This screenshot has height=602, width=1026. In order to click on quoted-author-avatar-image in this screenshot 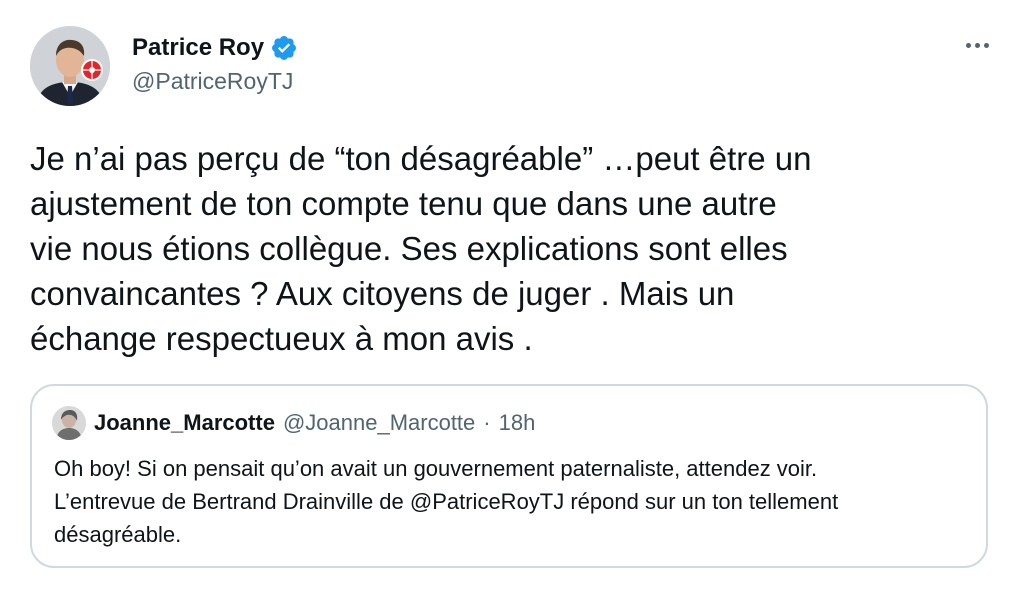, I will do `click(69, 423)`.